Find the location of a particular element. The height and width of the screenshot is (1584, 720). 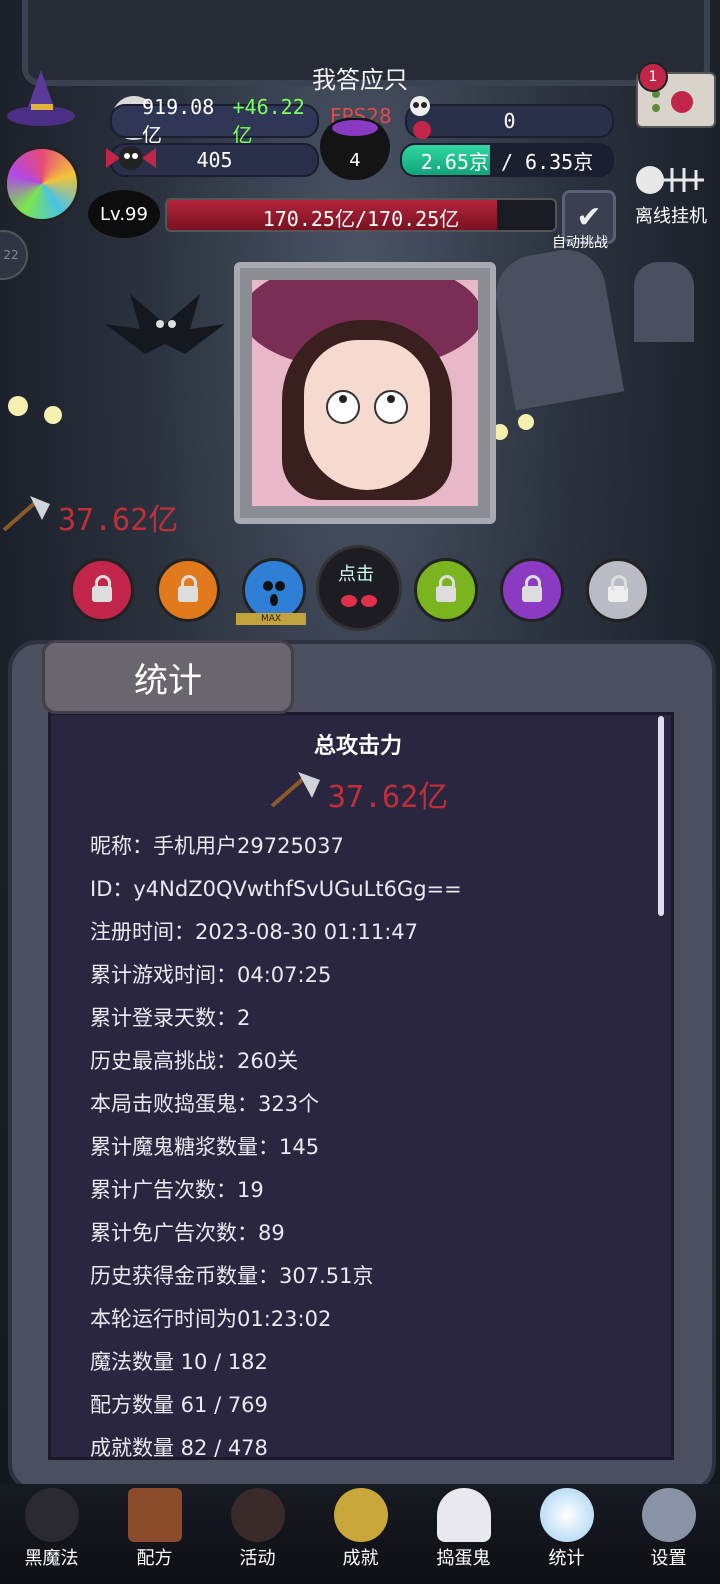

fishbone-icon is located at coordinates (672, 180).